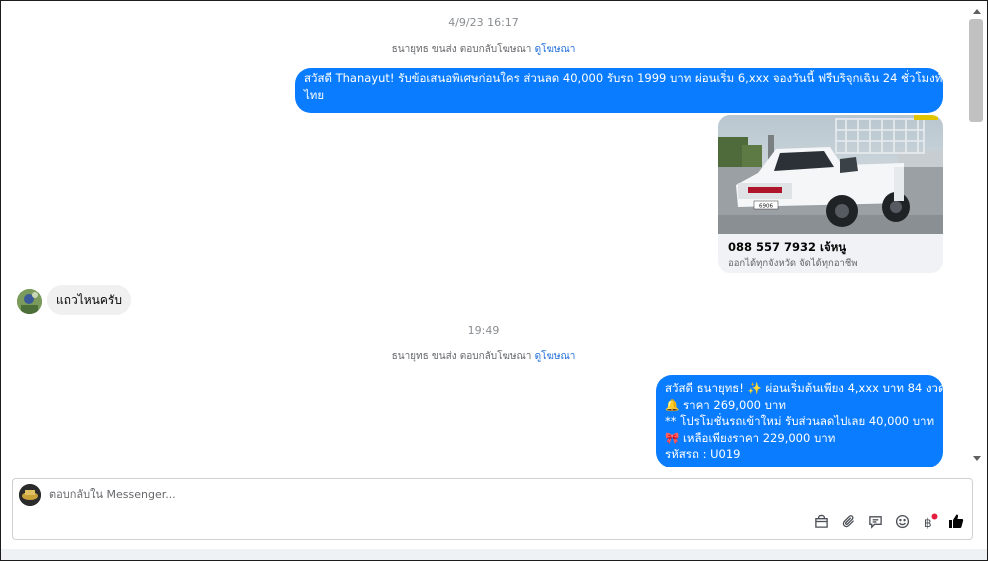 This screenshot has width=988, height=561. I want to click on page-avatar, so click(30, 495).